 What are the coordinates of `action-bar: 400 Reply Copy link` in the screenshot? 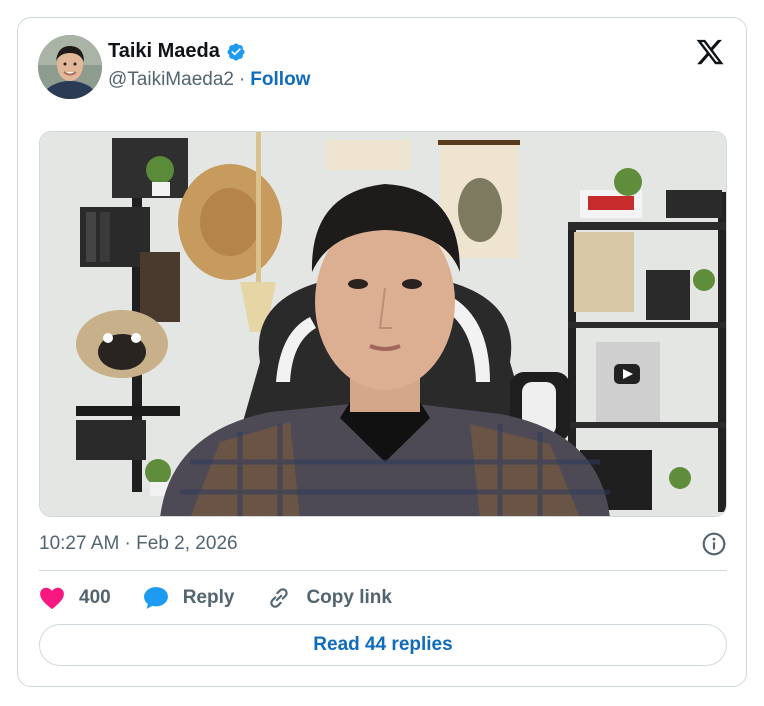 It's located at (231, 598).